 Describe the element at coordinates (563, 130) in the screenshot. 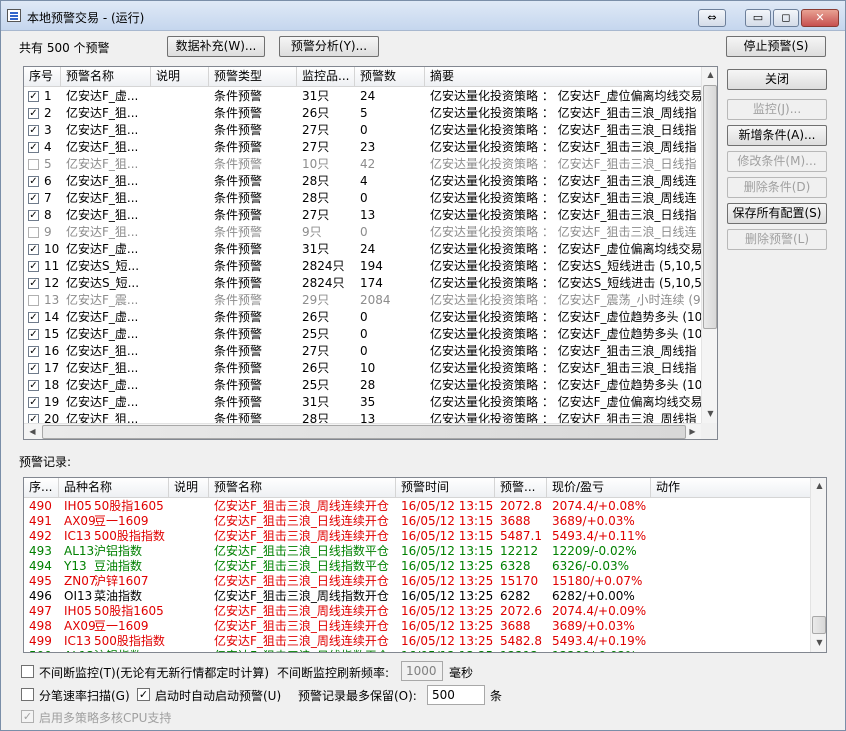

I see `cell-summary: 亿安达量化投资策略 ： 亿安达F_狙击三浪_日线指` at that location.